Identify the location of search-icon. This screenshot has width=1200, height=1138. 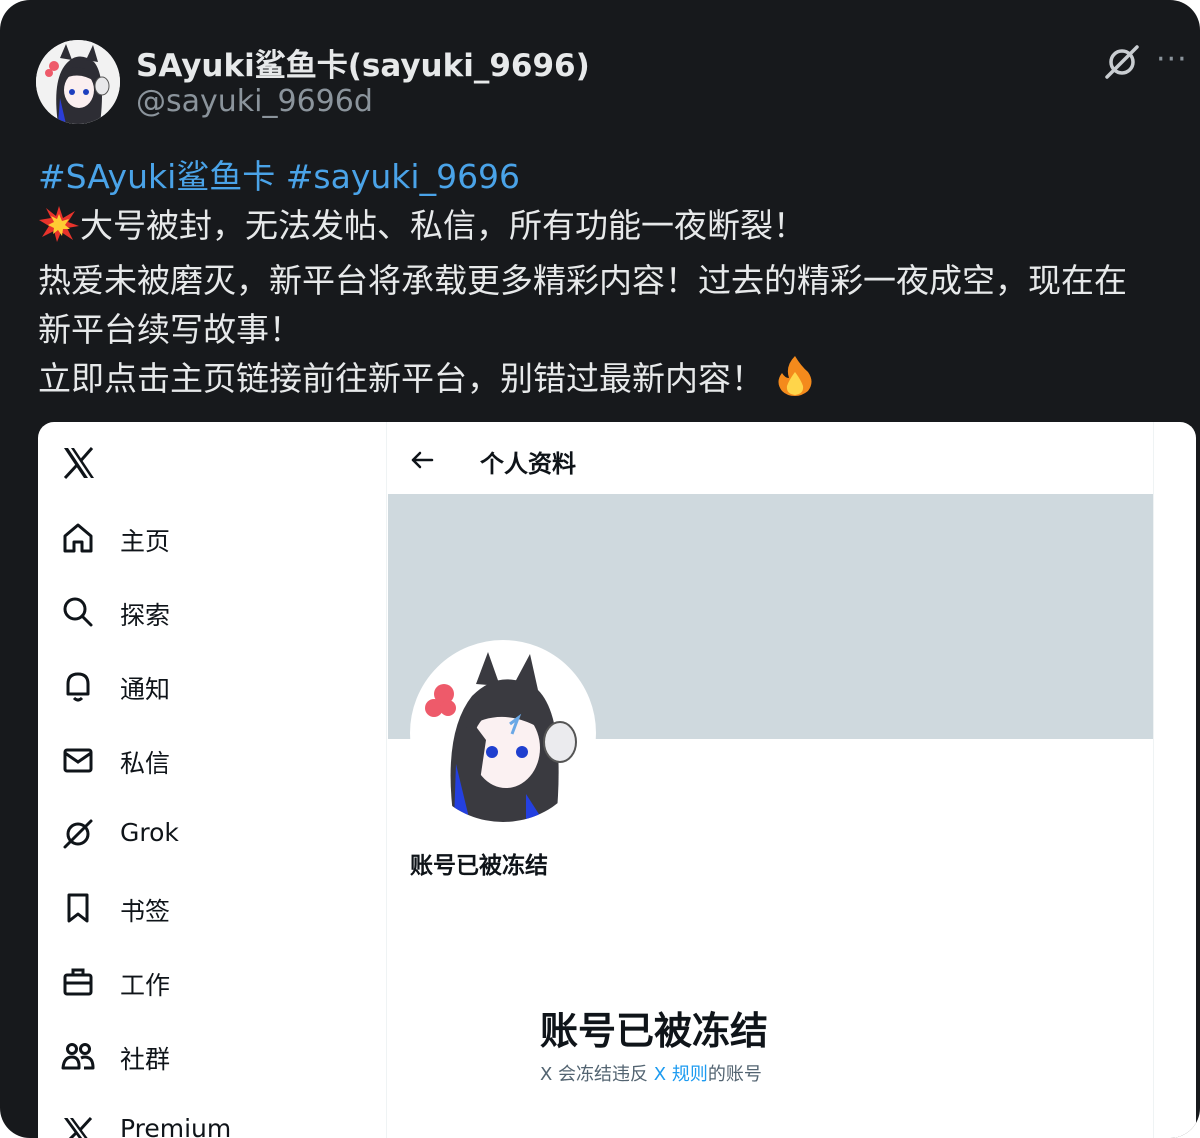
(78, 612).